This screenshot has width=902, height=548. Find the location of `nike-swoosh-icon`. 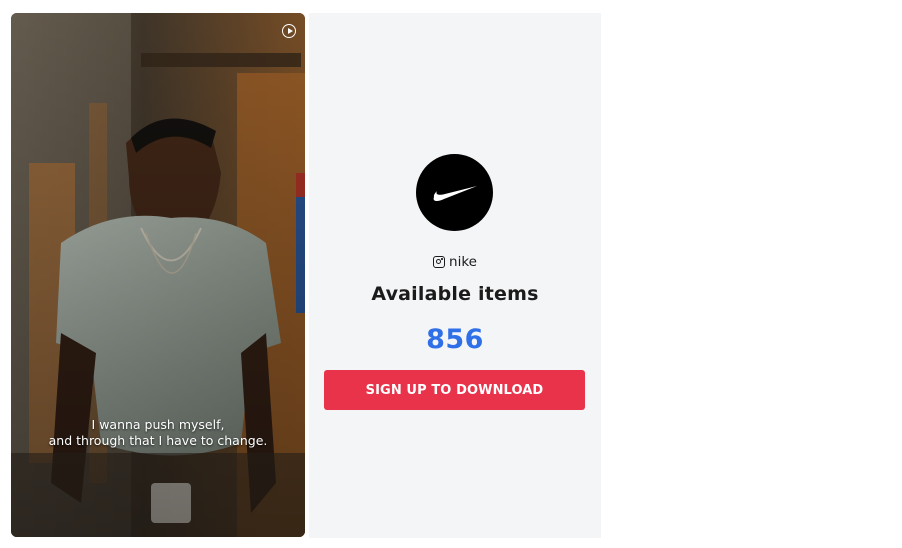

nike-swoosh-icon is located at coordinates (455, 193).